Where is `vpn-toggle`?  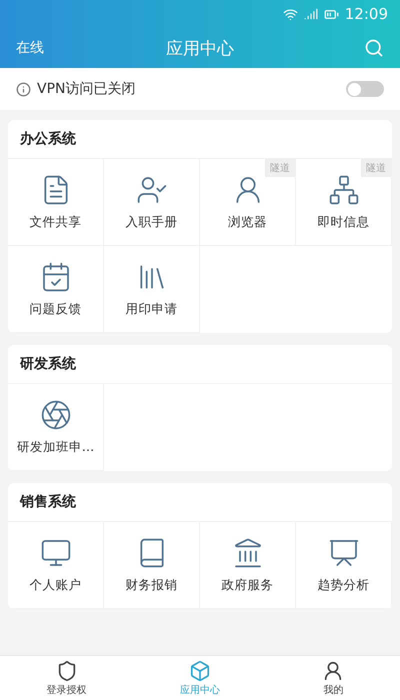 vpn-toggle is located at coordinates (365, 89).